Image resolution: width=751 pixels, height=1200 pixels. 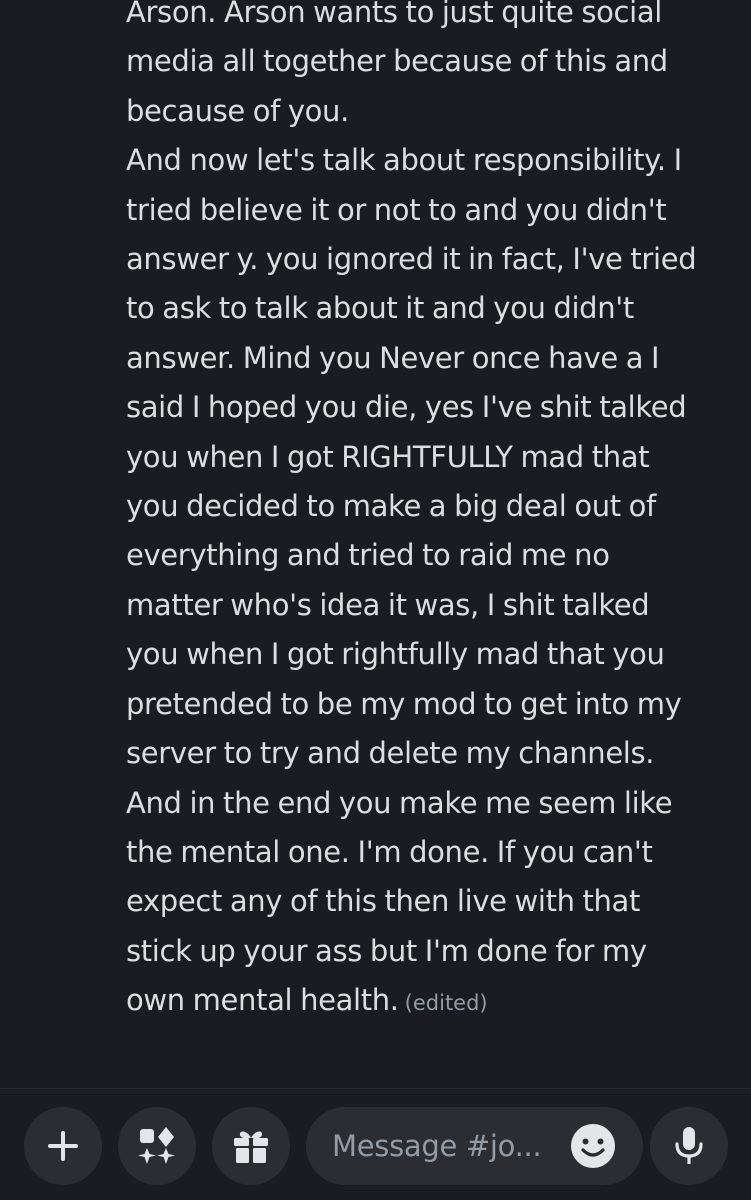 I want to click on message-line: media all together because of this and, so click(x=397, y=61).